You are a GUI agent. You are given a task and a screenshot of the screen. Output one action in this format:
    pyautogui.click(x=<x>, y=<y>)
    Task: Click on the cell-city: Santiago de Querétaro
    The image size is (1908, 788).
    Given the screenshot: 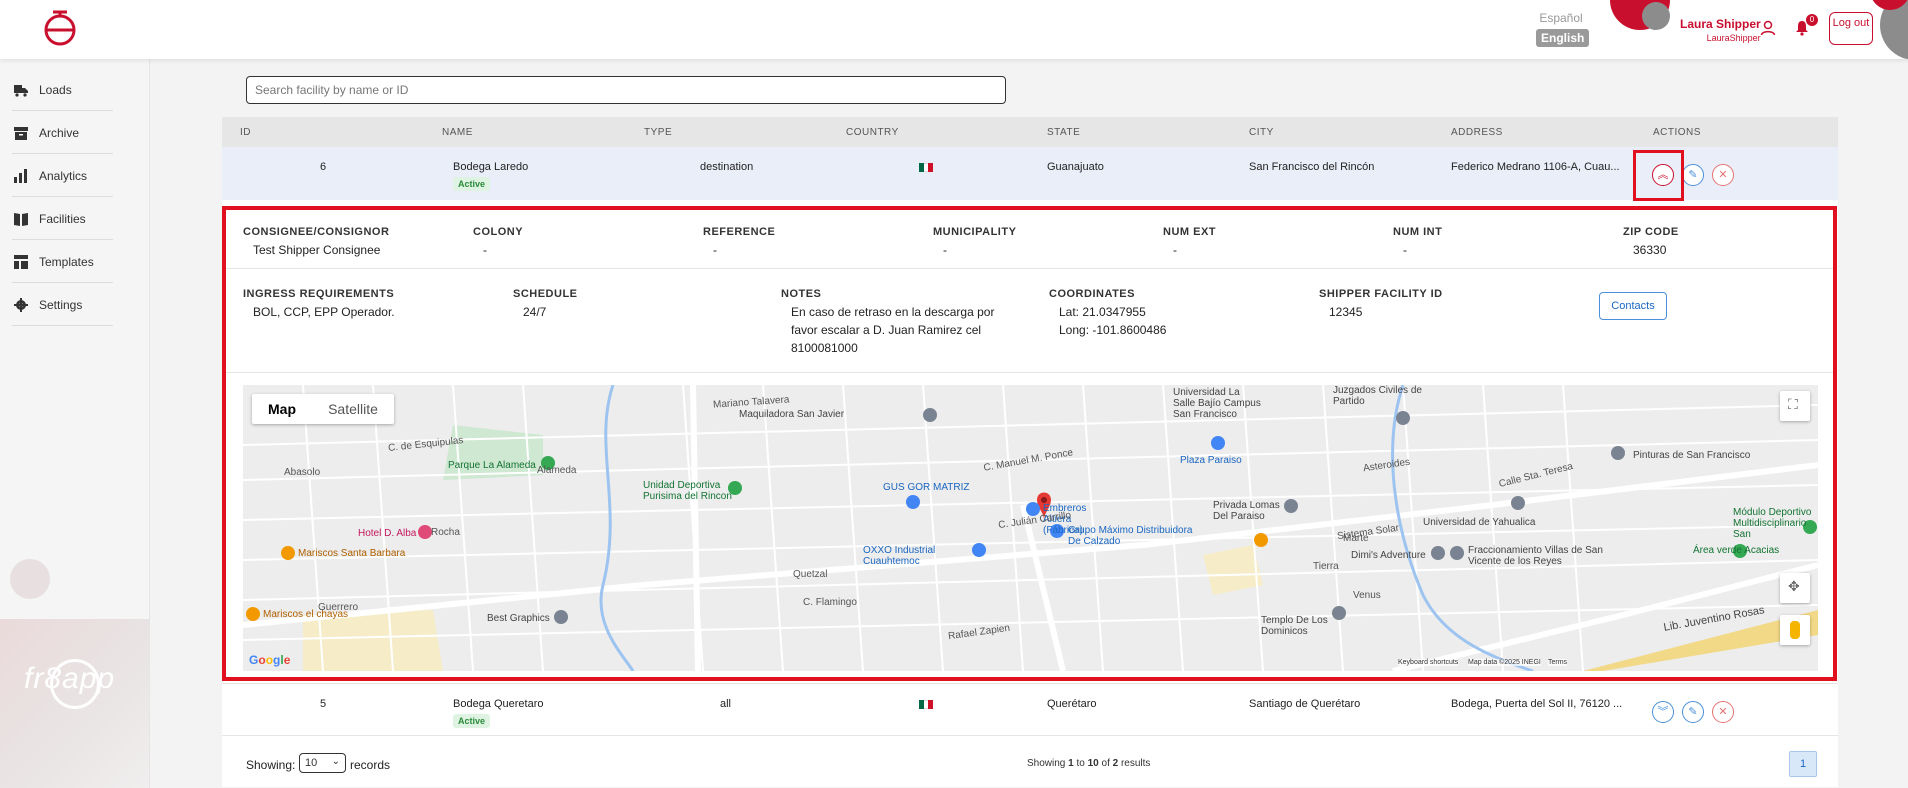 What is the action you would take?
    pyautogui.click(x=1305, y=704)
    